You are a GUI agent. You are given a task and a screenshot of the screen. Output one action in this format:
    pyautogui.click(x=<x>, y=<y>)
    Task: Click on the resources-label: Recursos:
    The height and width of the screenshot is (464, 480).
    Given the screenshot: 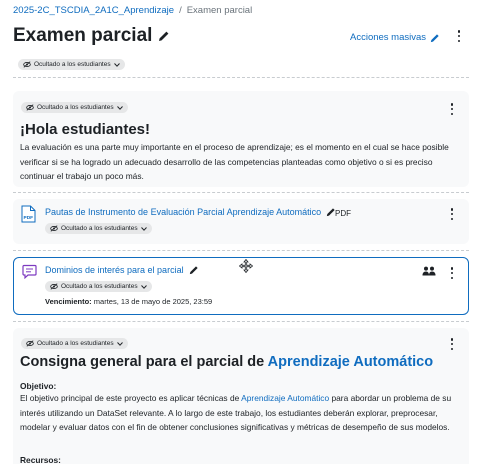 What is the action you would take?
    pyautogui.click(x=40, y=459)
    